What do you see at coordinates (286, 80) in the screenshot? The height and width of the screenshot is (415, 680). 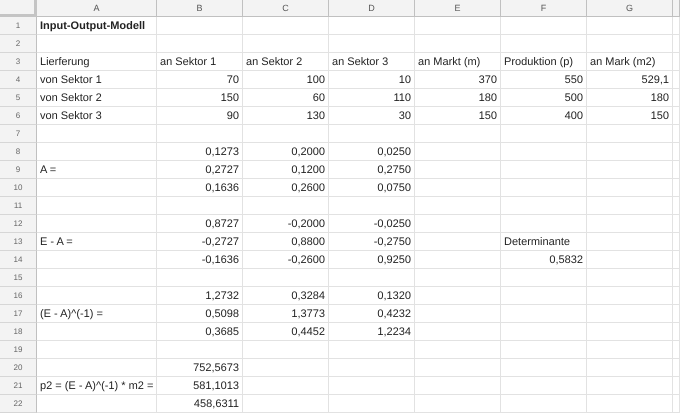 I see `table-cell: 100` at bounding box center [286, 80].